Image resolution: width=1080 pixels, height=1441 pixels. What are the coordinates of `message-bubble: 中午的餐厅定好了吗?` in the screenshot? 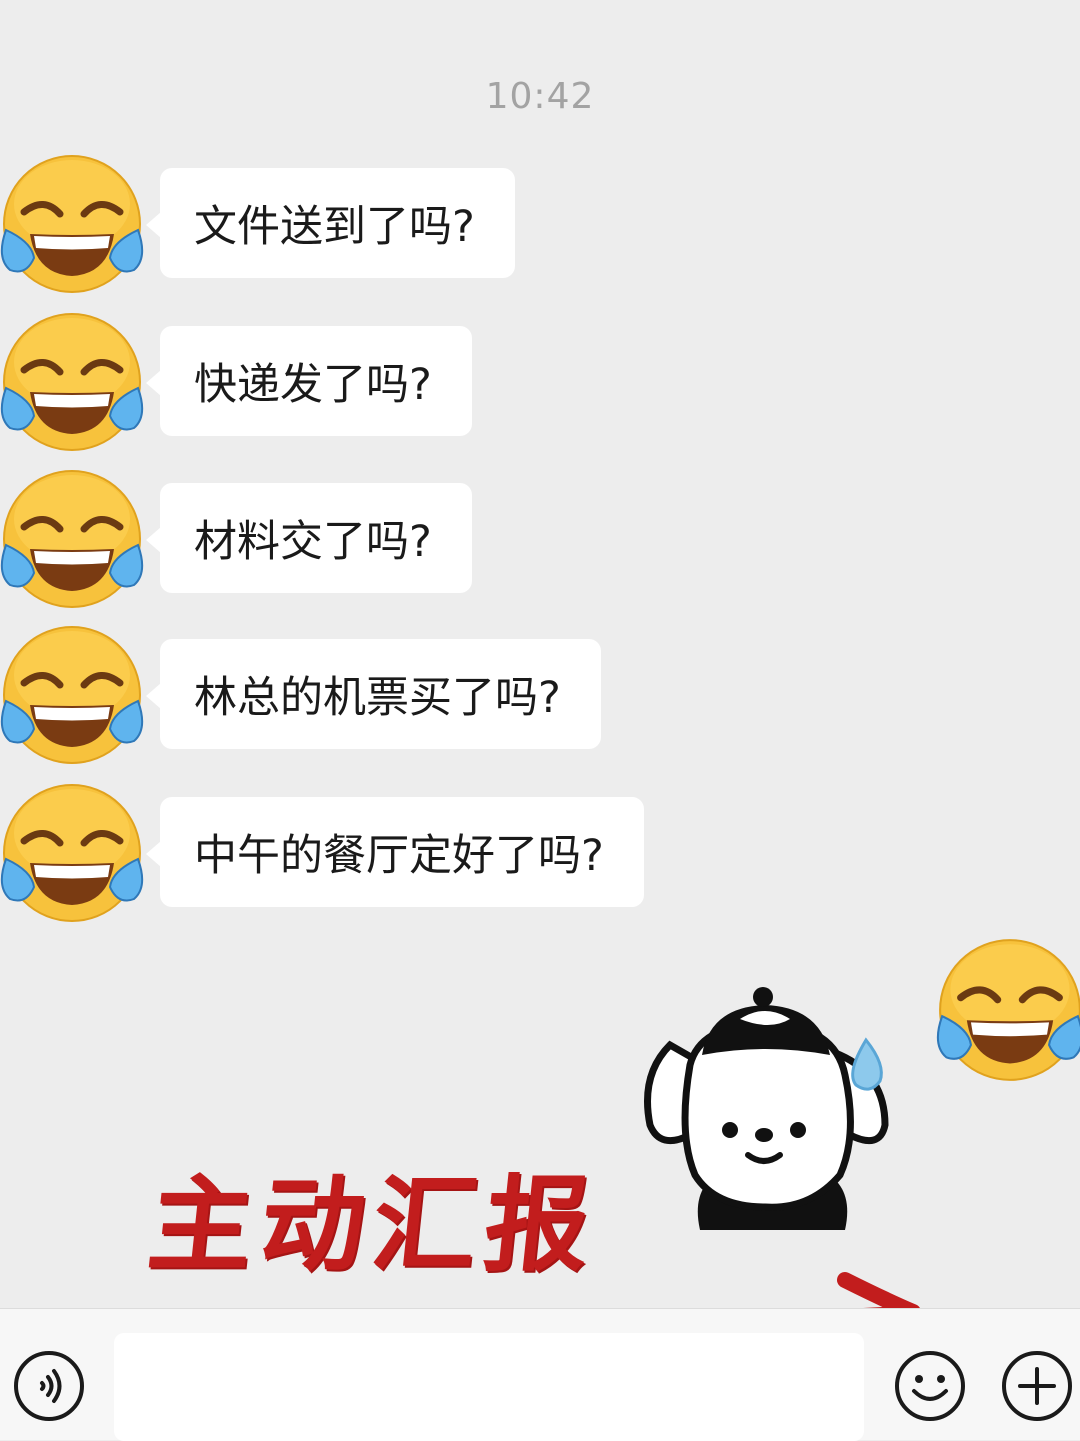 It's located at (395, 852).